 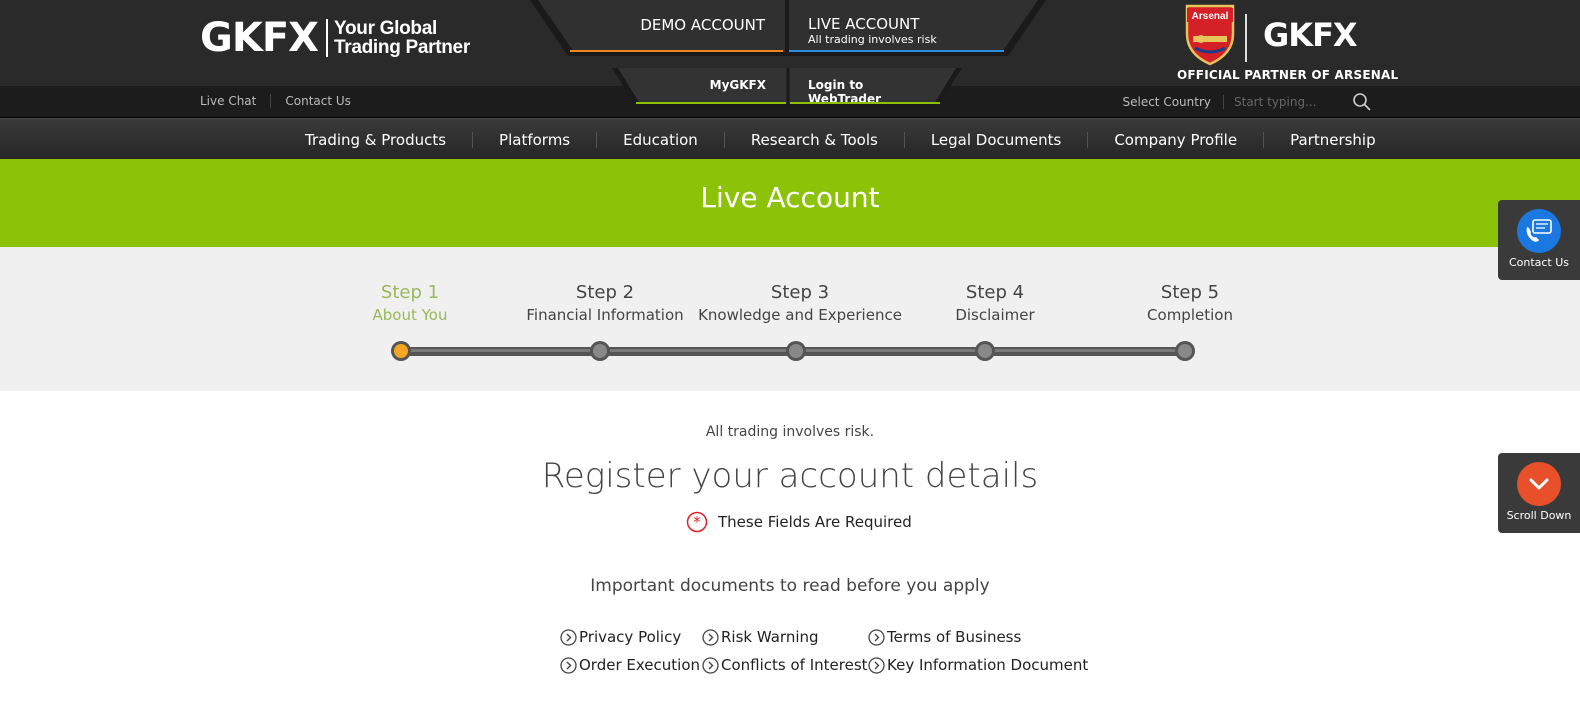 I want to click on country-search: Select Country, so click(x=1247, y=102).